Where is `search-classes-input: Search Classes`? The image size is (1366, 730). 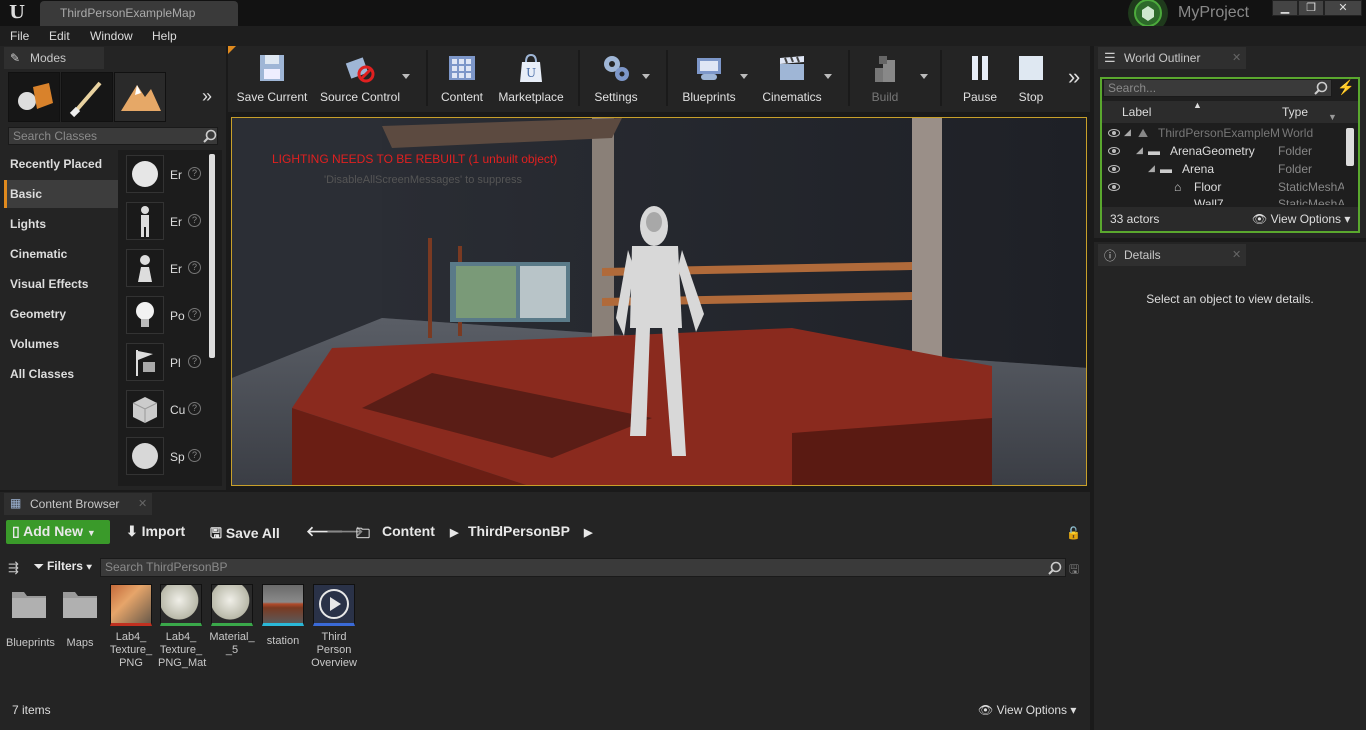 search-classes-input: Search Classes is located at coordinates (113, 136).